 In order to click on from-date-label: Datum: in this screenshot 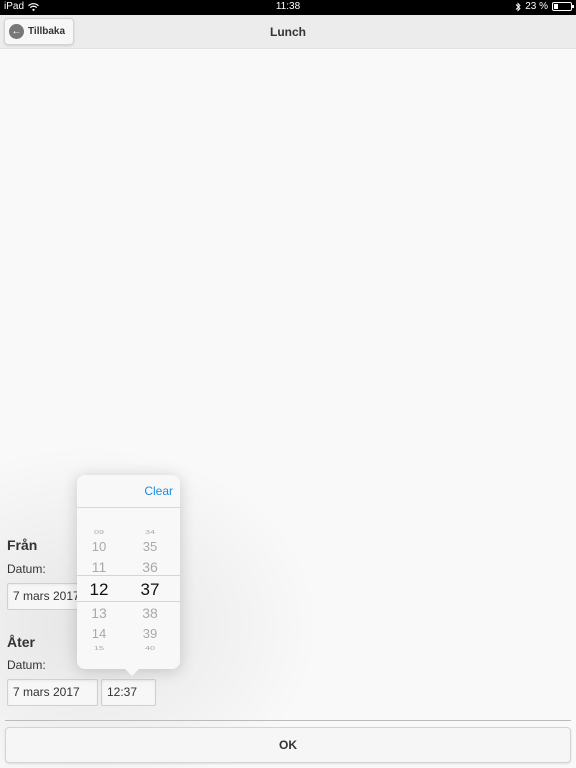, I will do `click(26, 569)`.